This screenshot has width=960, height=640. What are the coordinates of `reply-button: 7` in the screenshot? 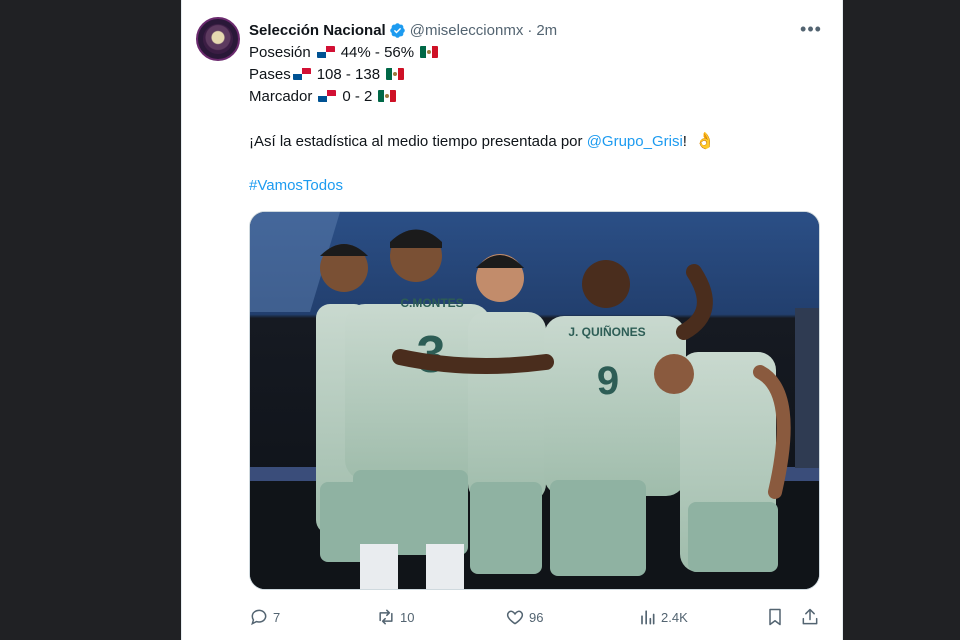 It's located at (264, 617).